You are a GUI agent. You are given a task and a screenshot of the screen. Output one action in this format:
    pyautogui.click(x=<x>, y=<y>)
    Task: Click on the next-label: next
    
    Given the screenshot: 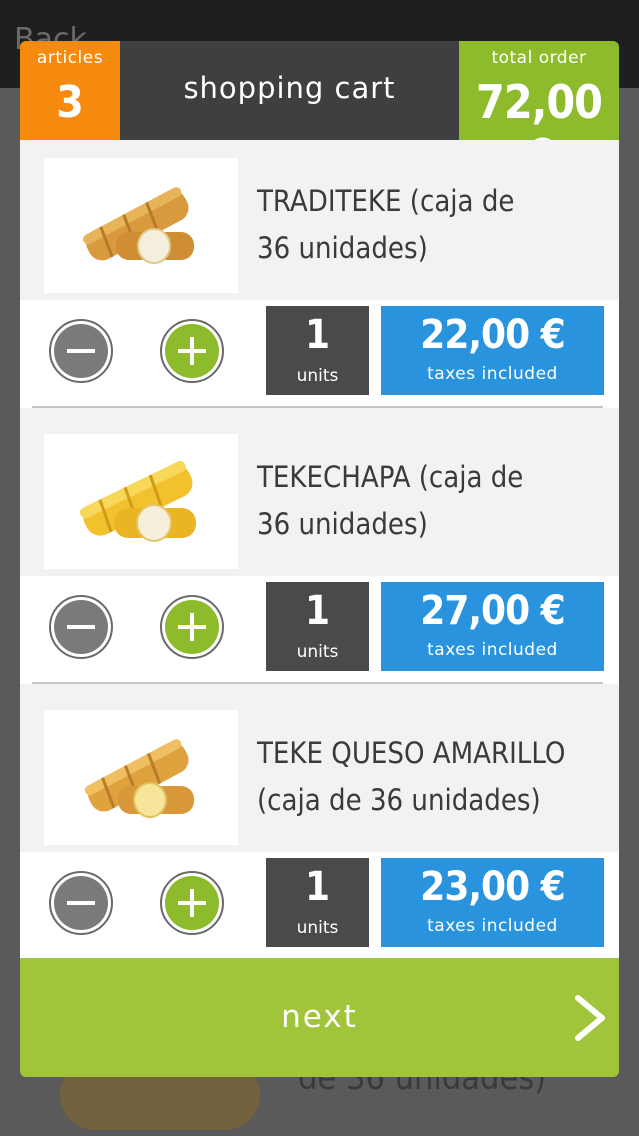 What is the action you would take?
    pyautogui.click(x=319, y=1017)
    